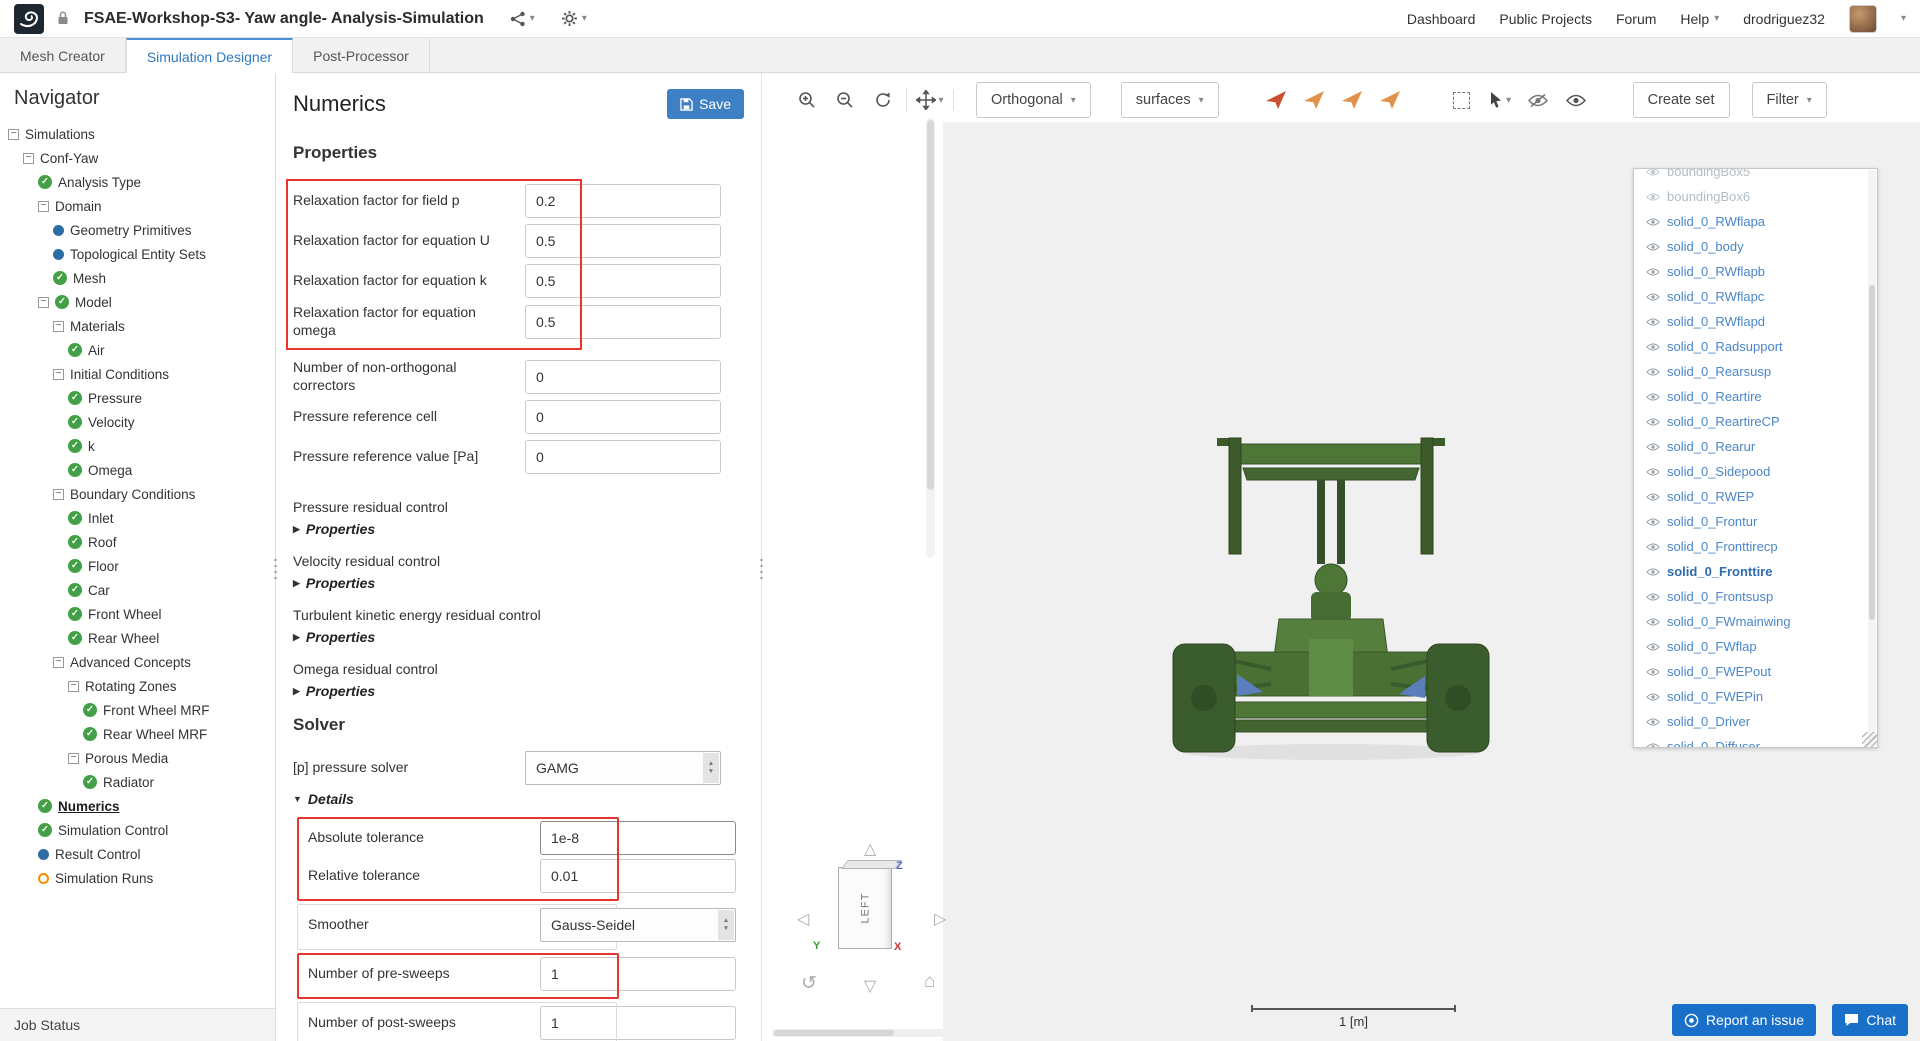 This screenshot has width=1920, height=1041. I want to click on rotate-right-arrow-icon: ▷, so click(940, 919).